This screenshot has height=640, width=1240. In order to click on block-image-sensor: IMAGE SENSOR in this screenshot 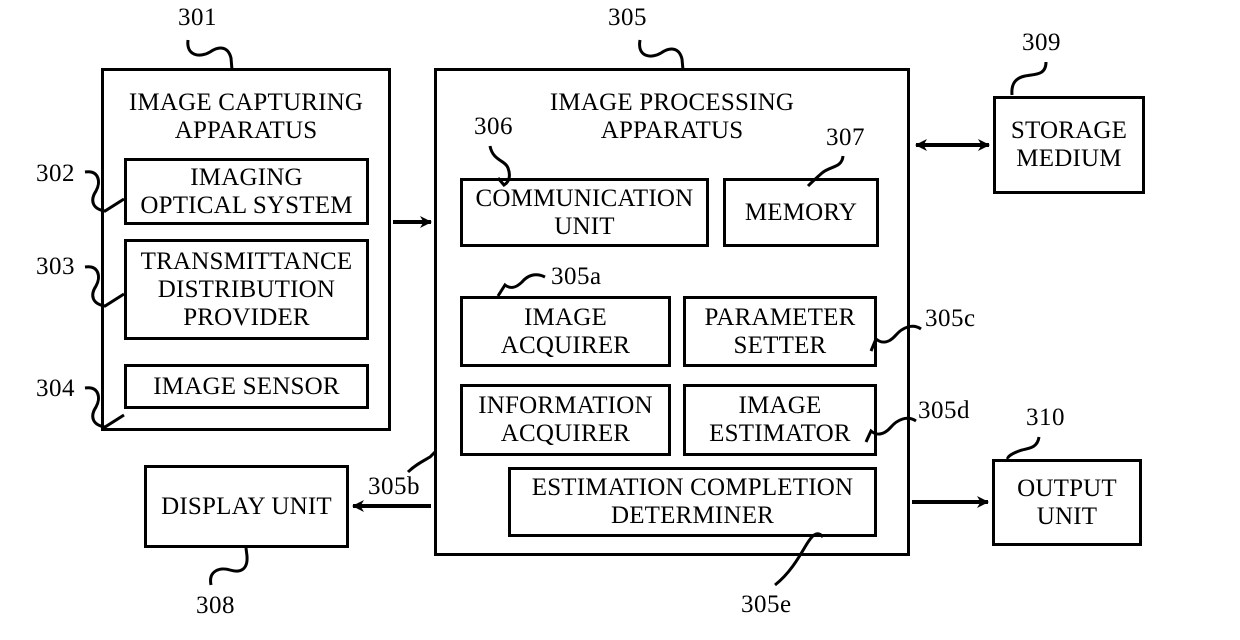, I will do `click(246, 386)`.